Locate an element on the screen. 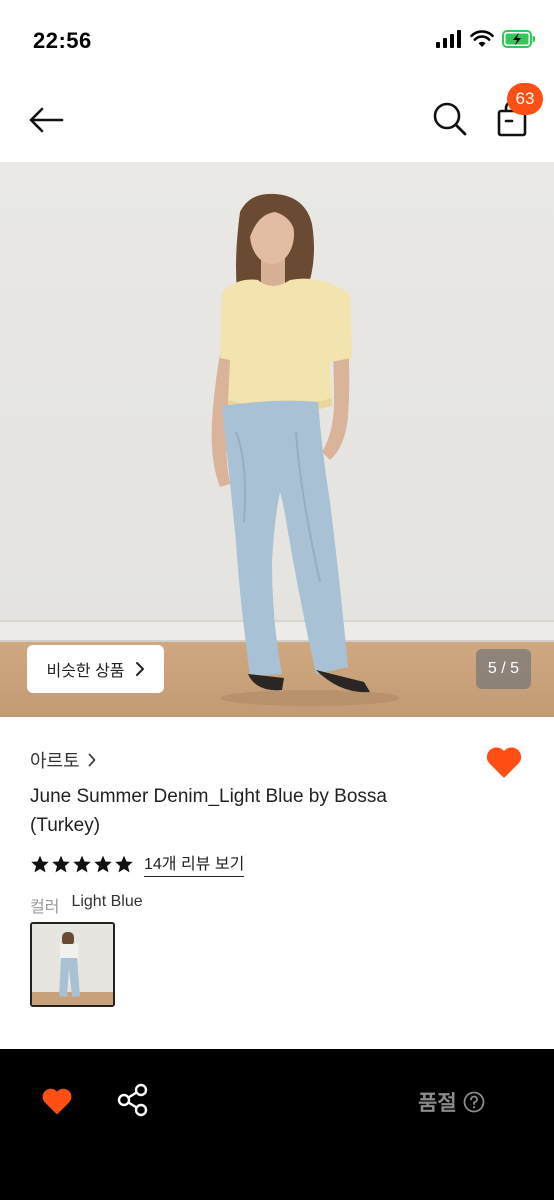 The width and height of the screenshot is (554, 1200). star-rating is located at coordinates (82, 864).